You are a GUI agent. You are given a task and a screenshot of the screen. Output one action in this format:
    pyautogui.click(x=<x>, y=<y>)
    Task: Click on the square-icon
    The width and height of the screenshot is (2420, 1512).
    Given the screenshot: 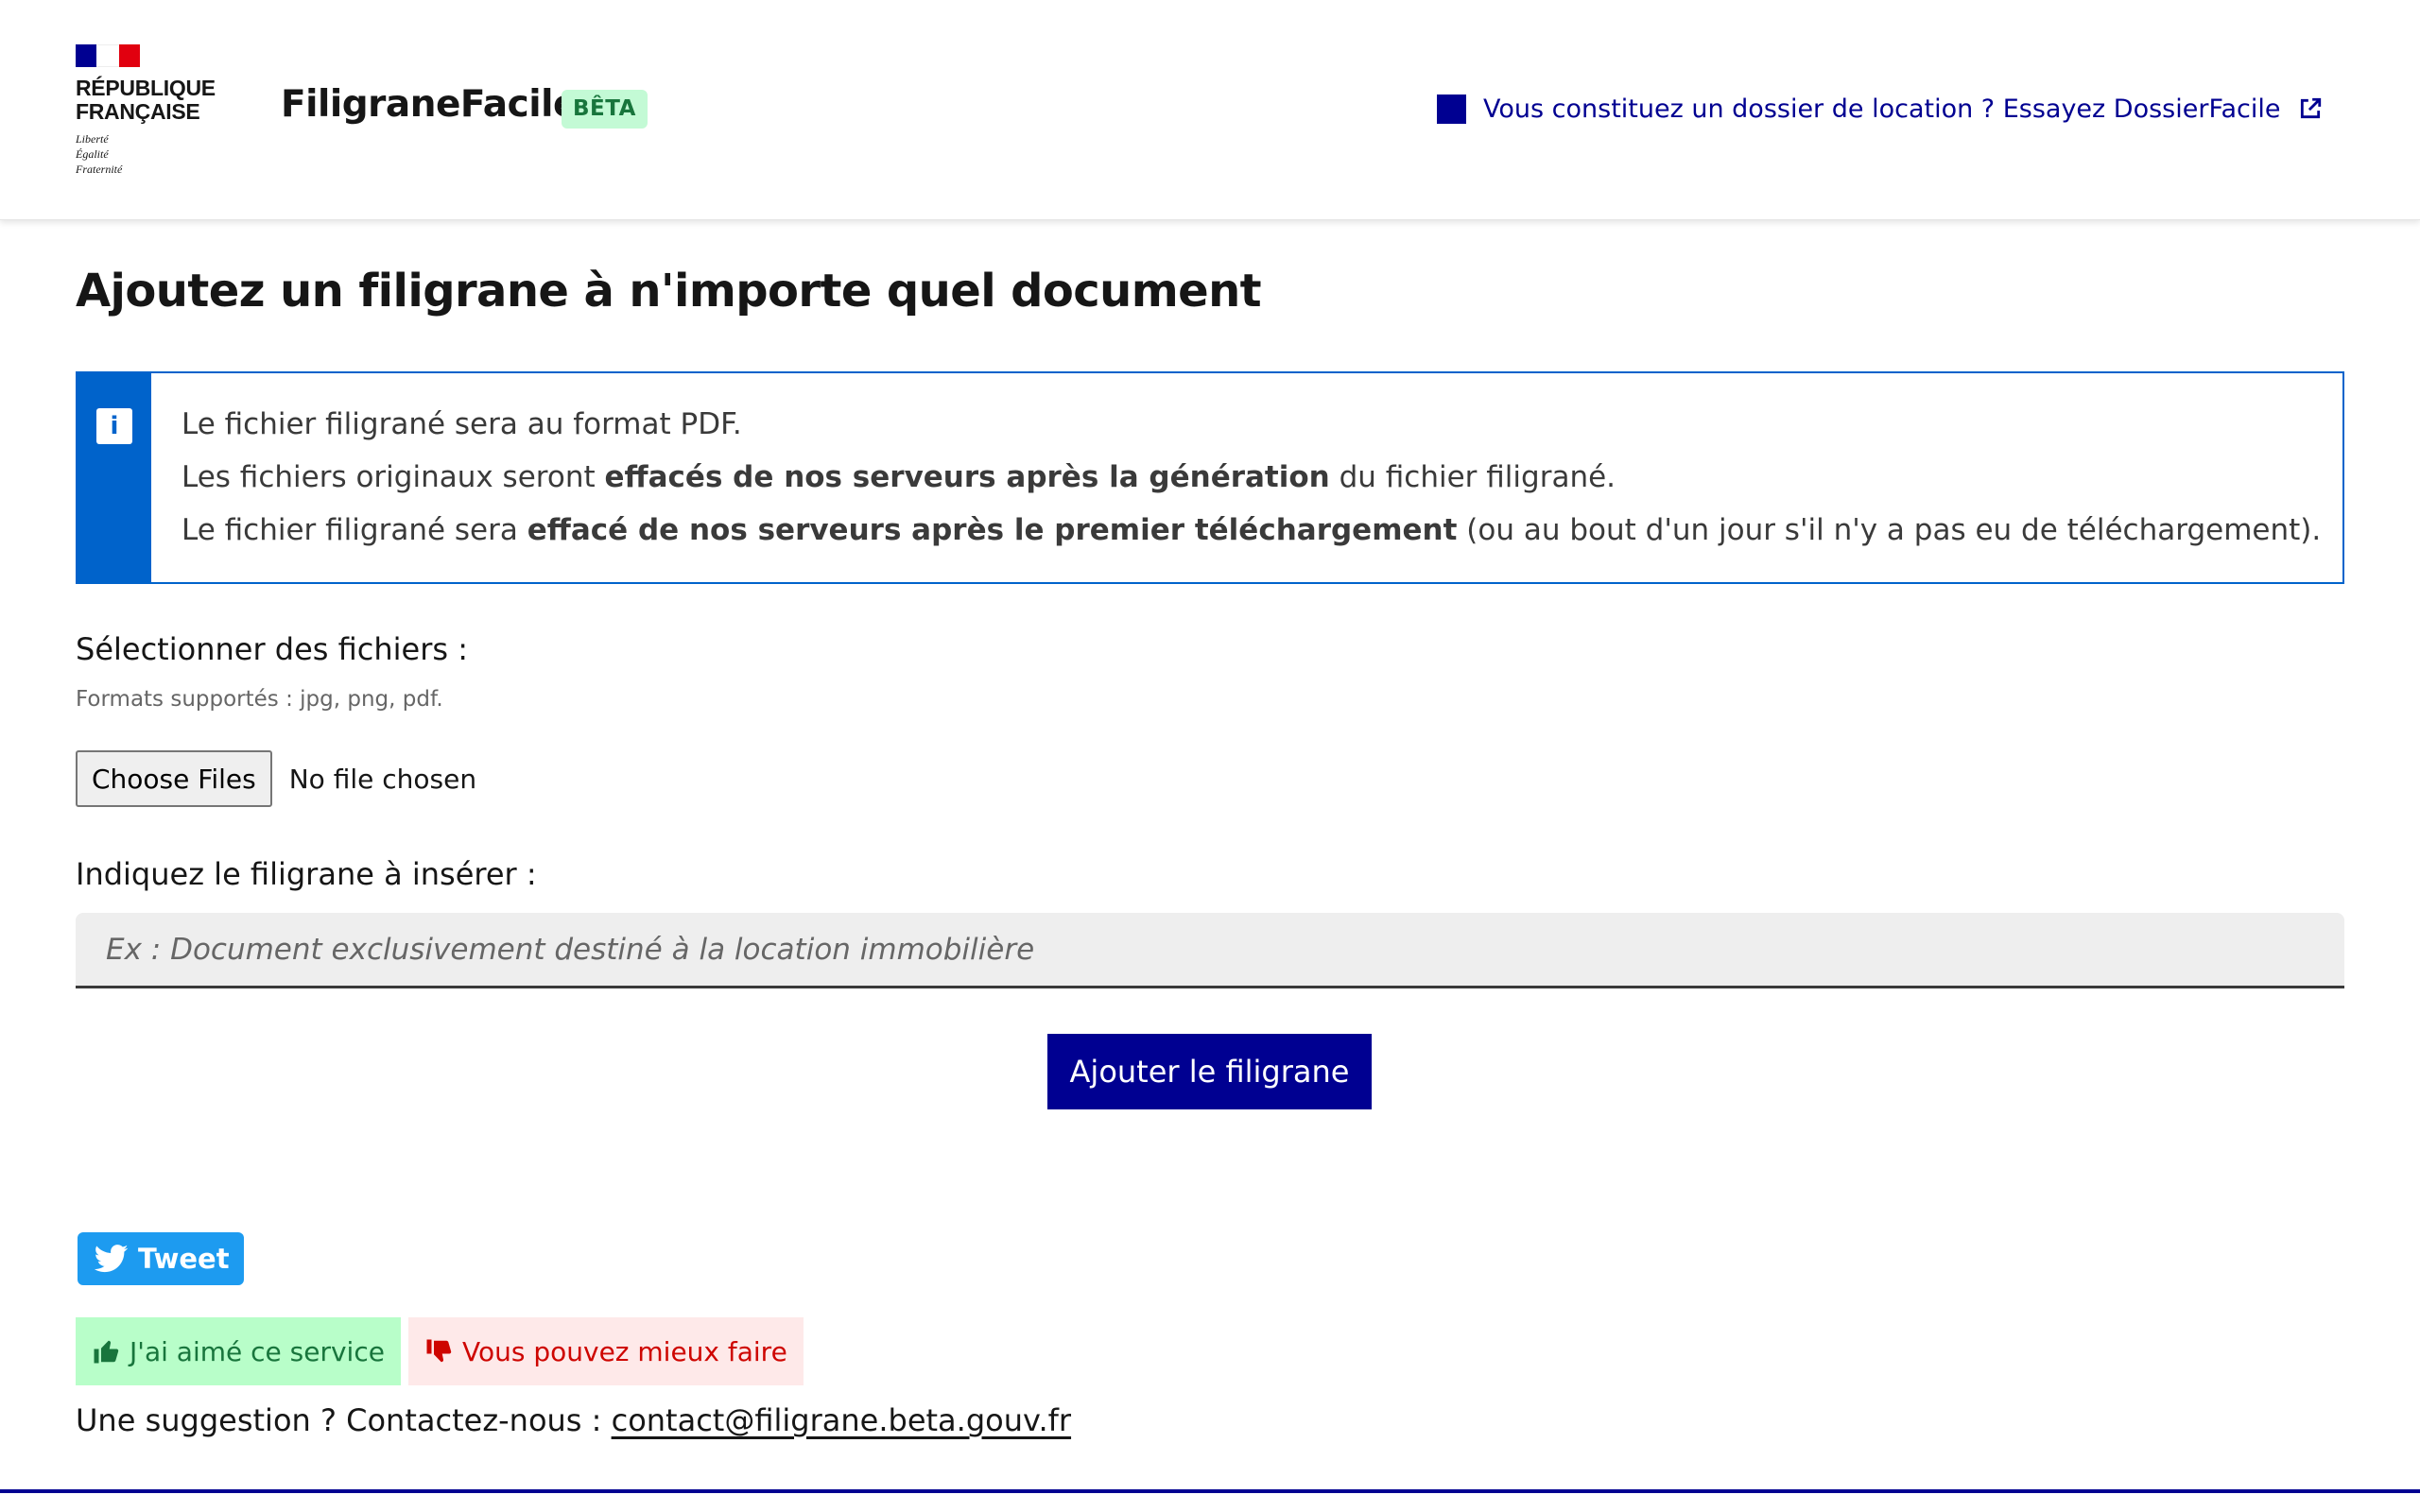 What is the action you would take?
    pyautogui.click(x=1452, y=109)
    